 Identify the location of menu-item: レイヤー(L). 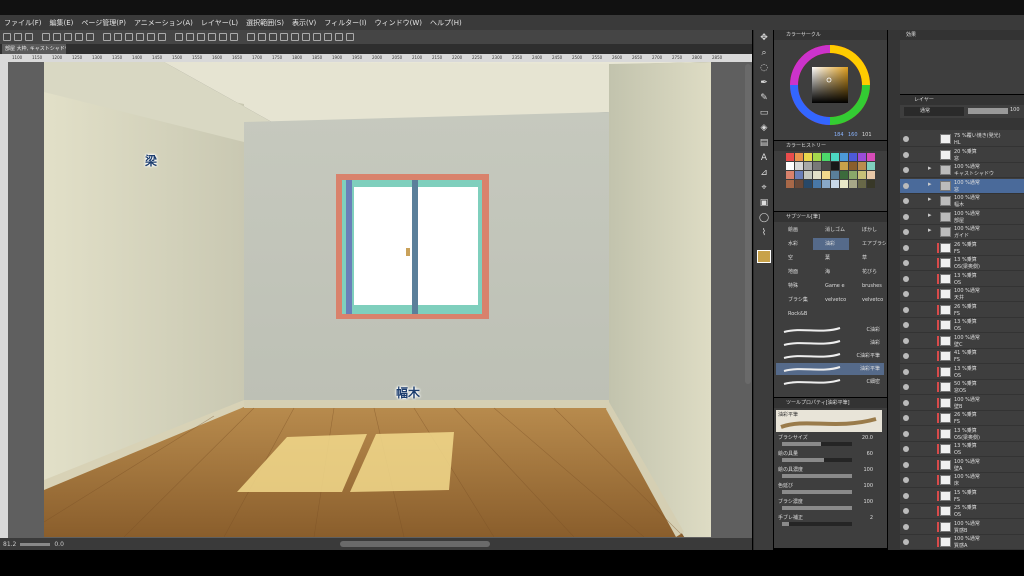
(219, 23).